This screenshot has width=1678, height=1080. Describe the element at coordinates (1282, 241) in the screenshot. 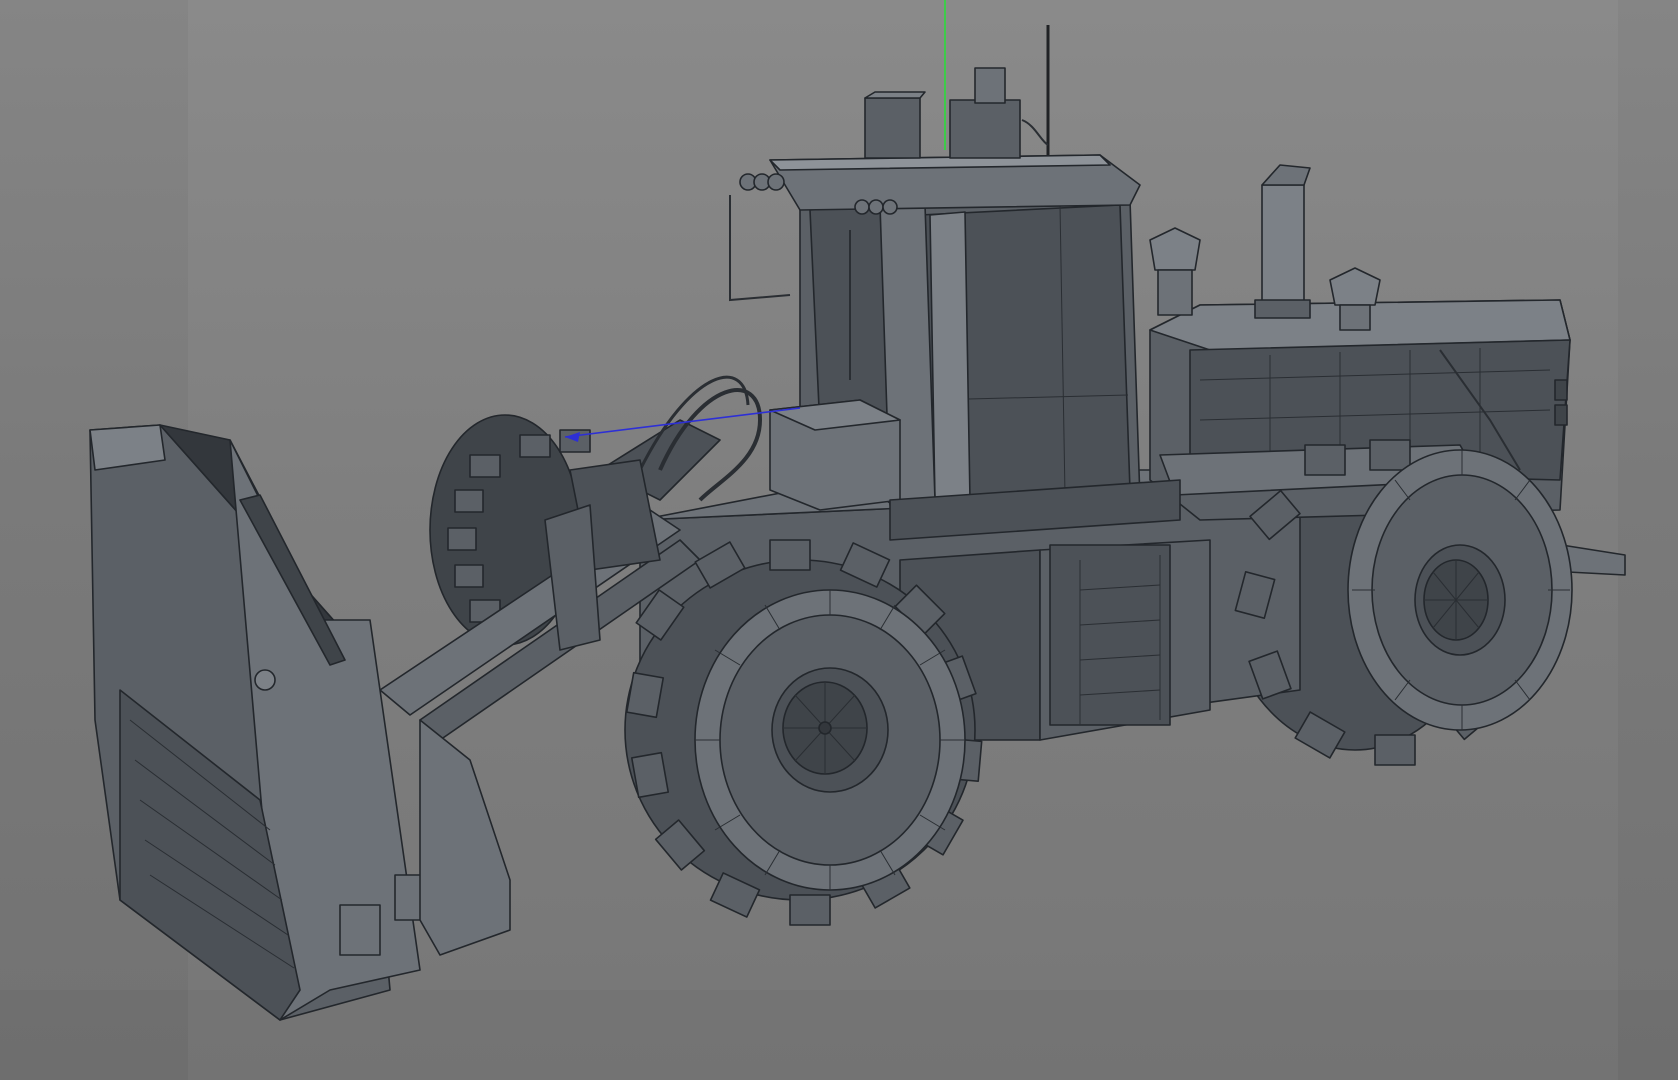

I see `exhaust-stack` at that location.